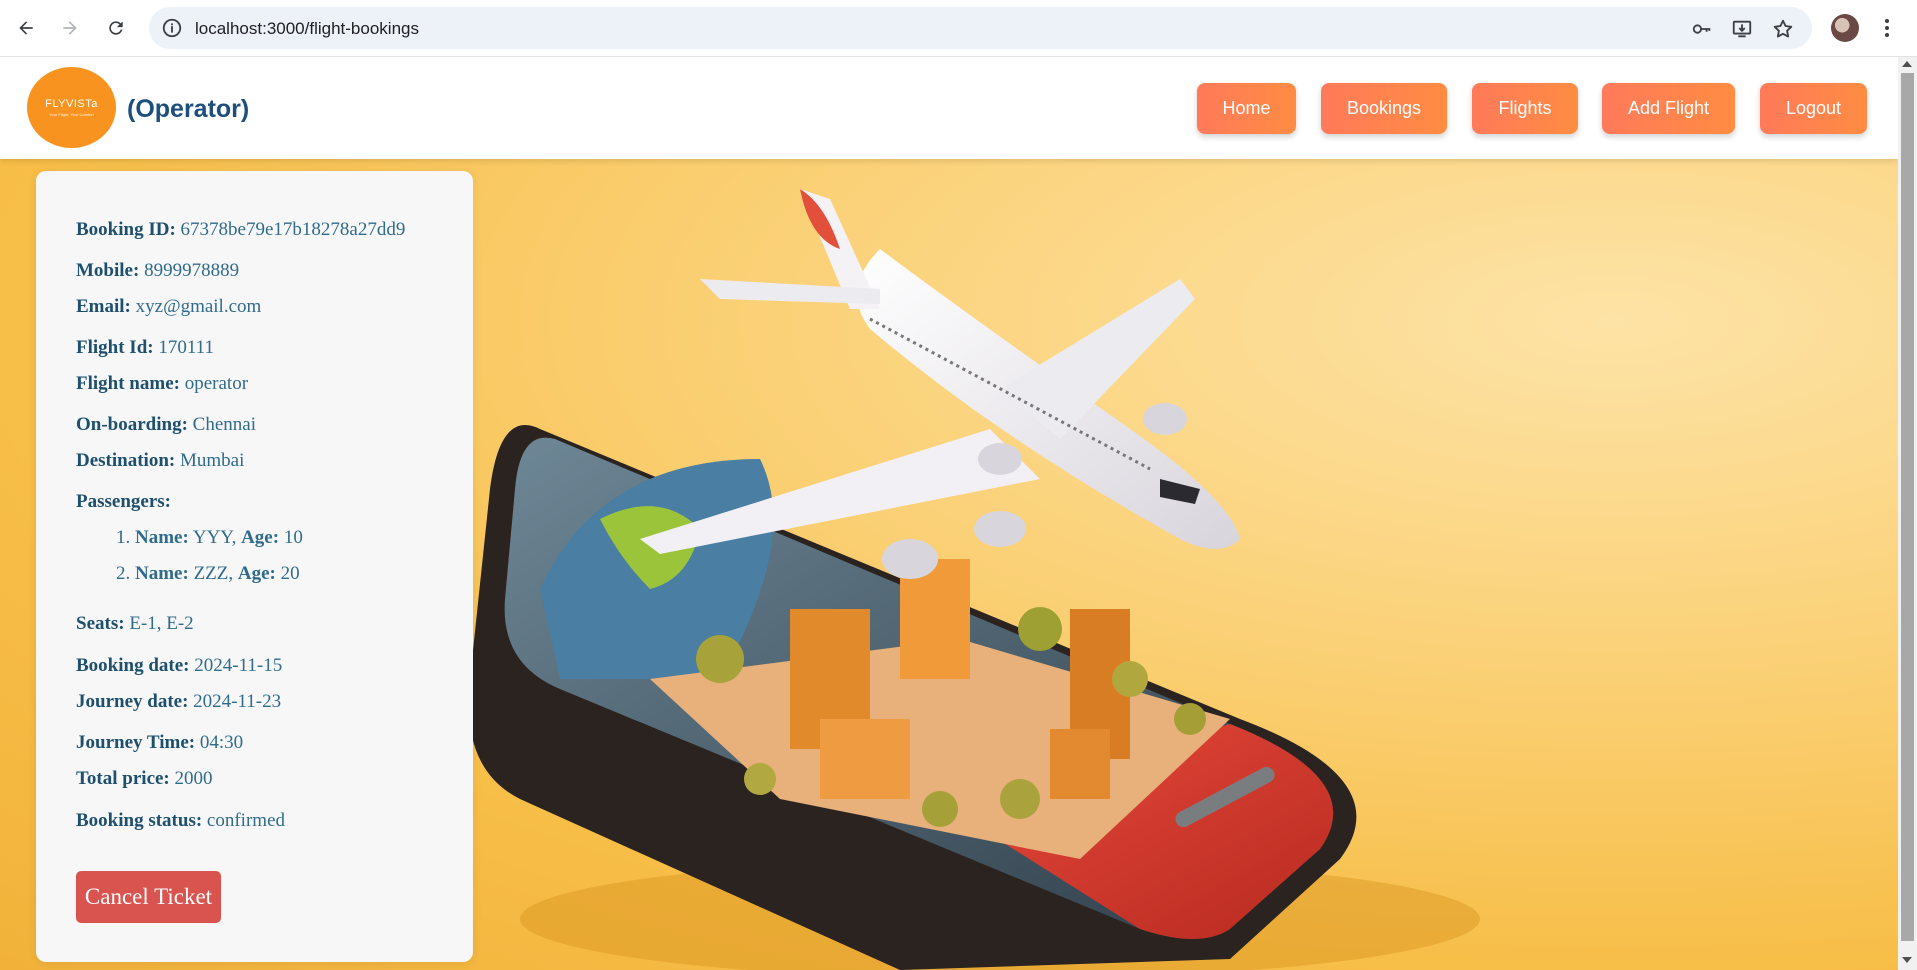  Describe the element at coordinates (1845, 28) in the screenshot. I see `profile-avatar` at that location.